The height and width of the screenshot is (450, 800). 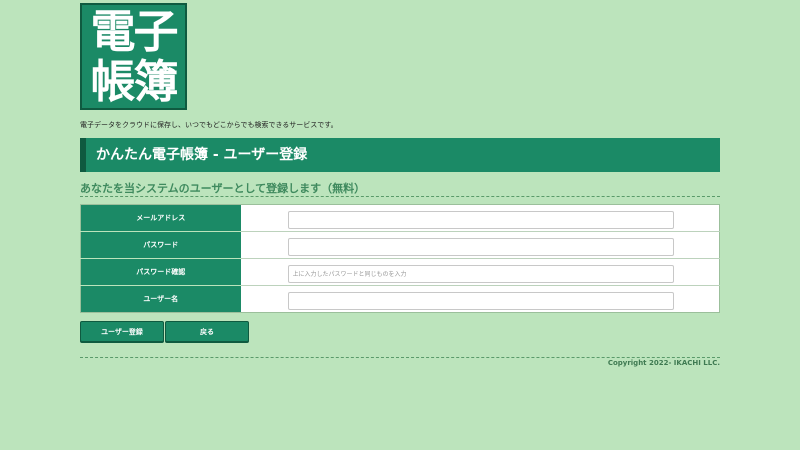 I want to click on username-field, so click(x=480, y=301).